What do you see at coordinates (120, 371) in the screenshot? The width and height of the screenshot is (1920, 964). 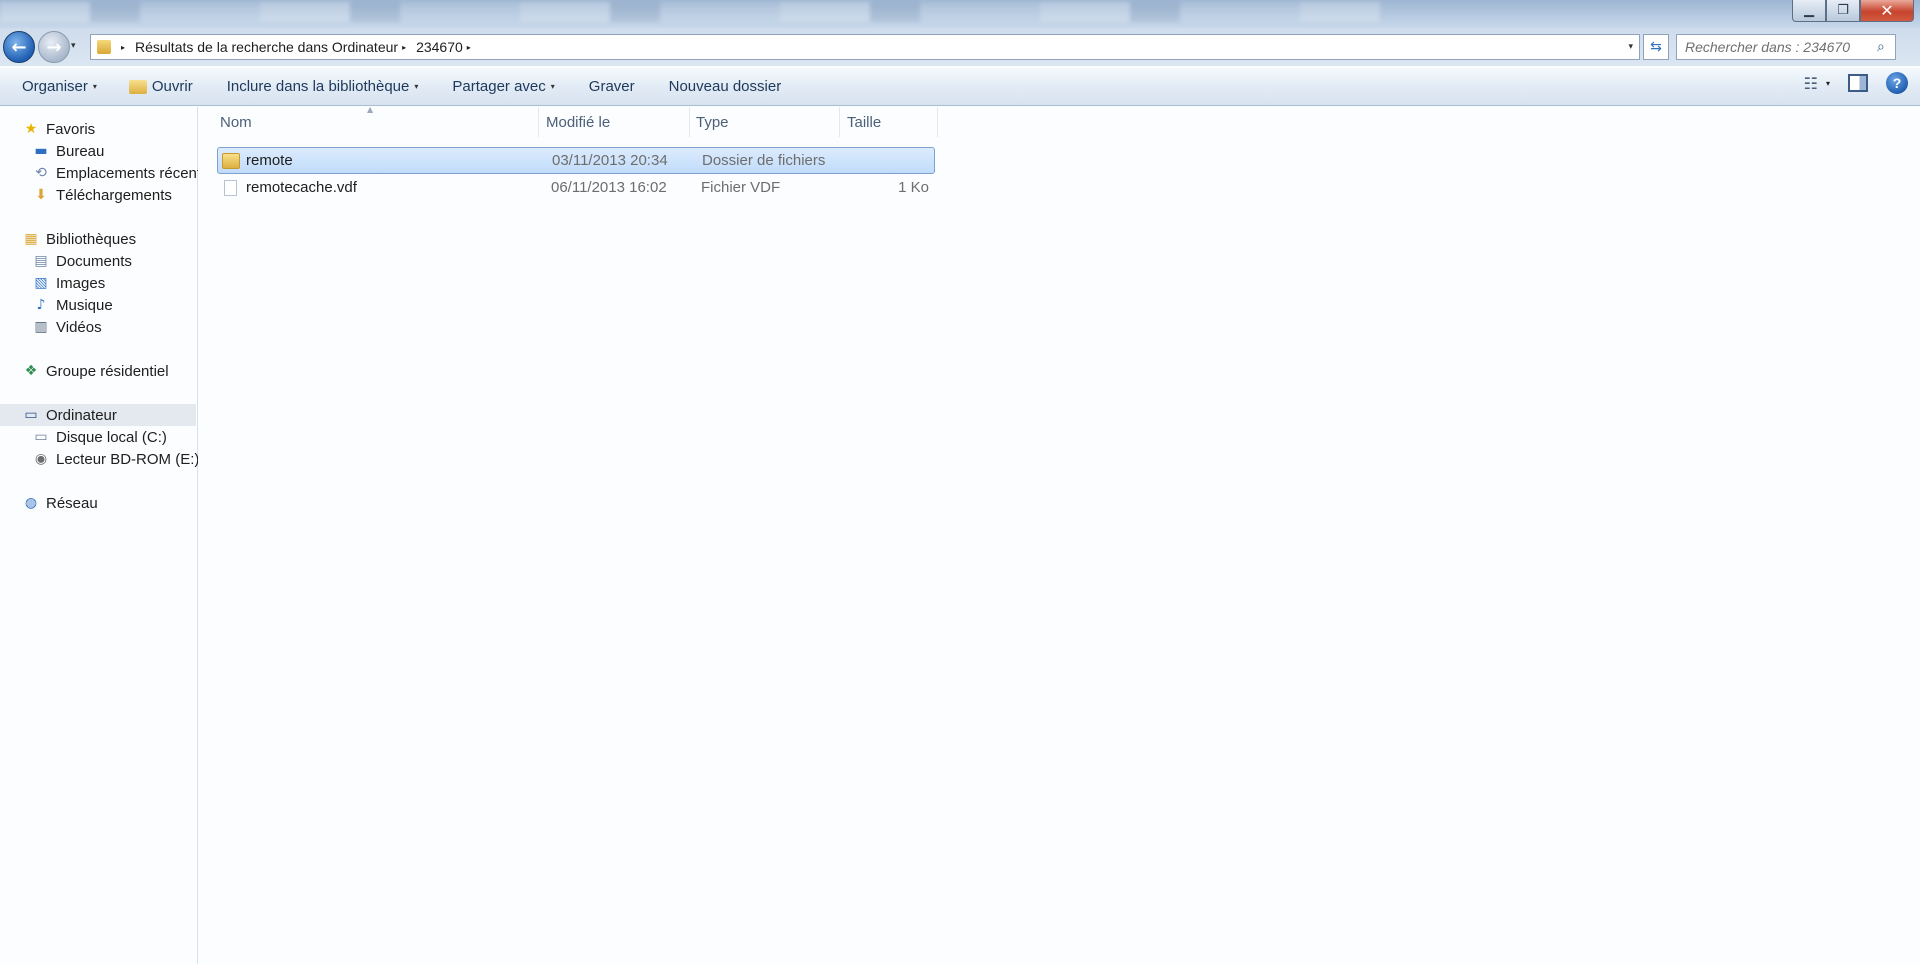 I see `sidebar-item-homegroup: ❖ Groupe résidentiel` at bounding box center [120, 371].